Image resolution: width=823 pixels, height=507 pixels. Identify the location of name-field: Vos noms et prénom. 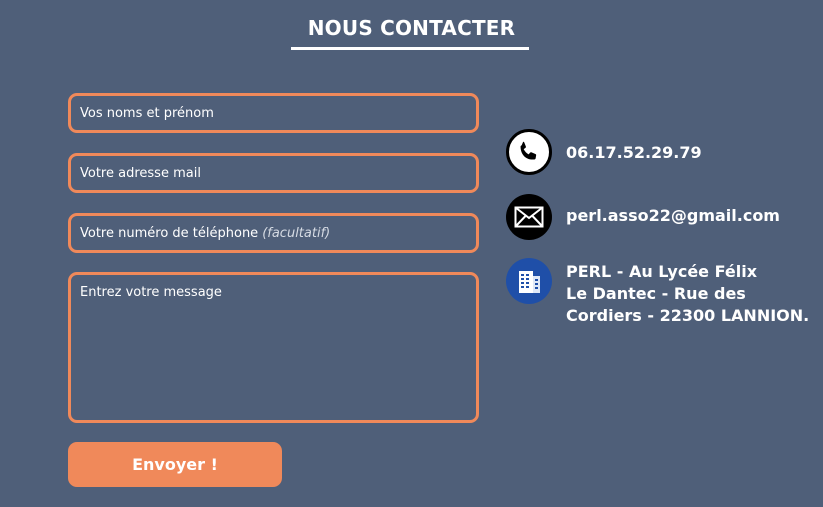
(273, 113).